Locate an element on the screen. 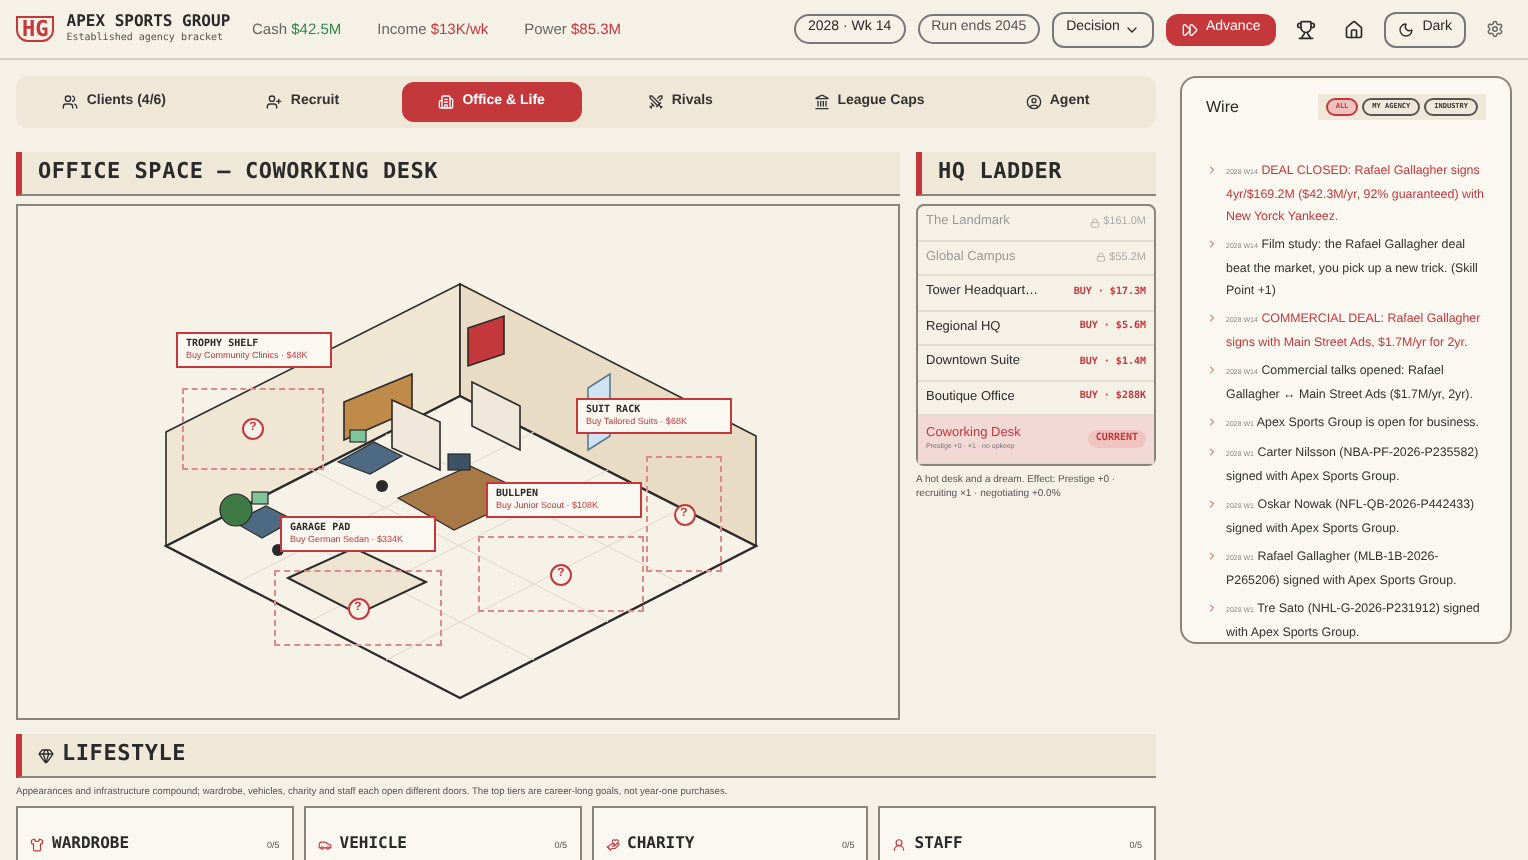  heart-hand-icon is located at coordinates (612, 844).